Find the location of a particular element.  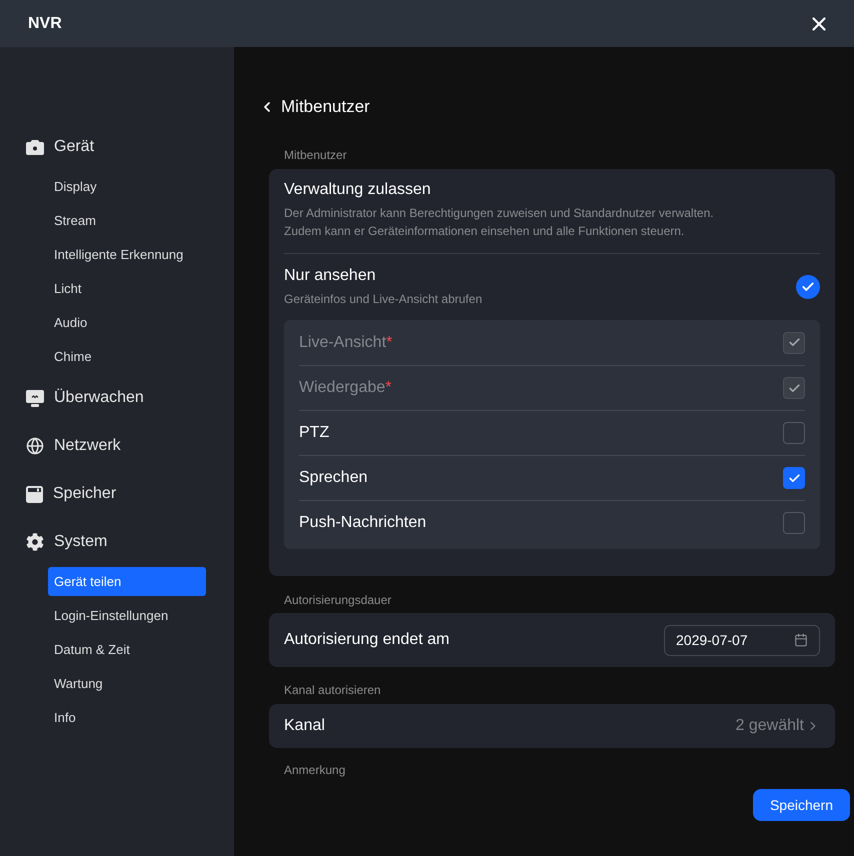

sidebar-item: Datum & Zeit is located at coordinates (127, 649).